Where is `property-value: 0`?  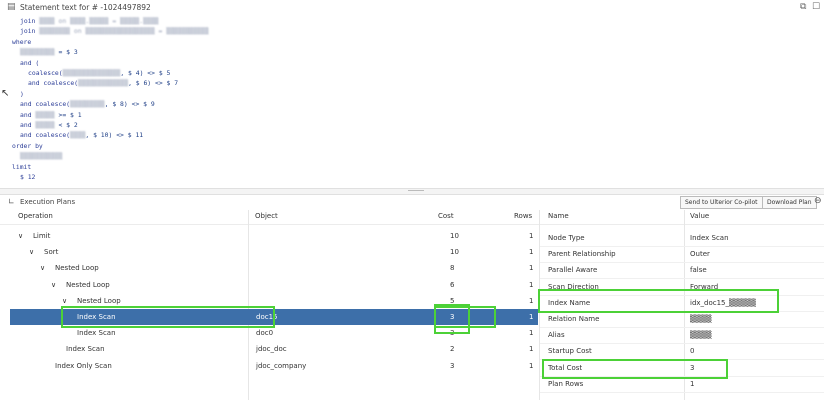 property-value: 0 is located at coordinates (692, 351).